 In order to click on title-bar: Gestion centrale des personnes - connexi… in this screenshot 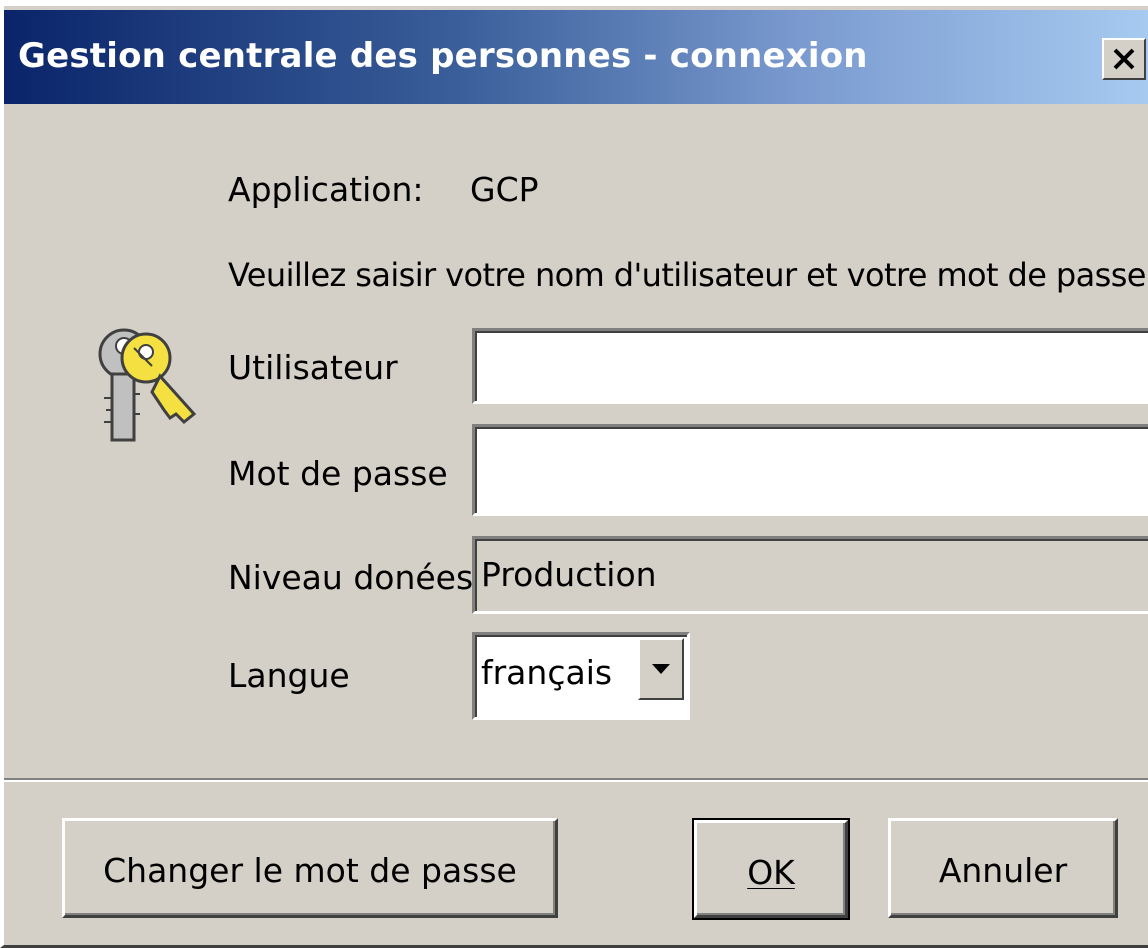, I will do `click(576, 57)`.